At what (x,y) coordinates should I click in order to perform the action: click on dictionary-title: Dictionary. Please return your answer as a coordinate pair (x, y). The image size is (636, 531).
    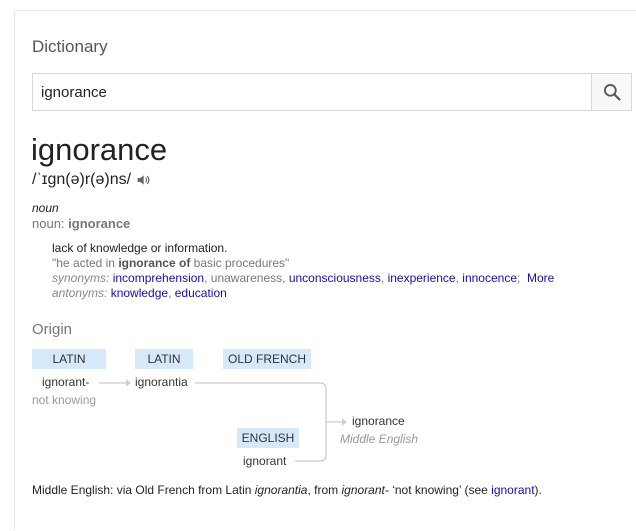
    Looking at the image, I should click on (70, 46).